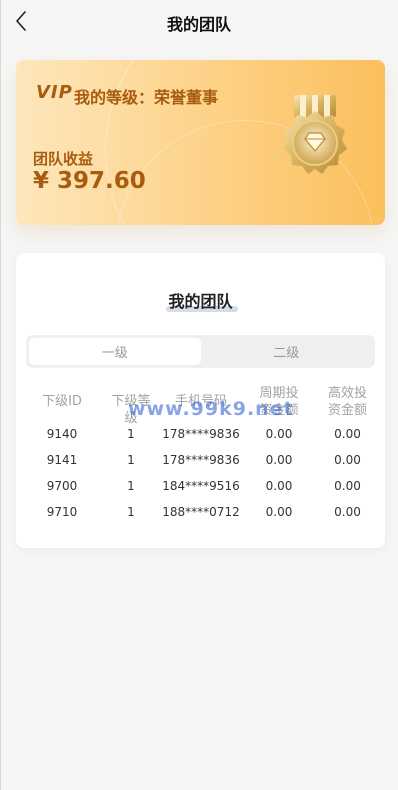 Image resolution: width=398 pixels, height=790 pixels. I want to click on member-id: 9141, so click(62, 460).